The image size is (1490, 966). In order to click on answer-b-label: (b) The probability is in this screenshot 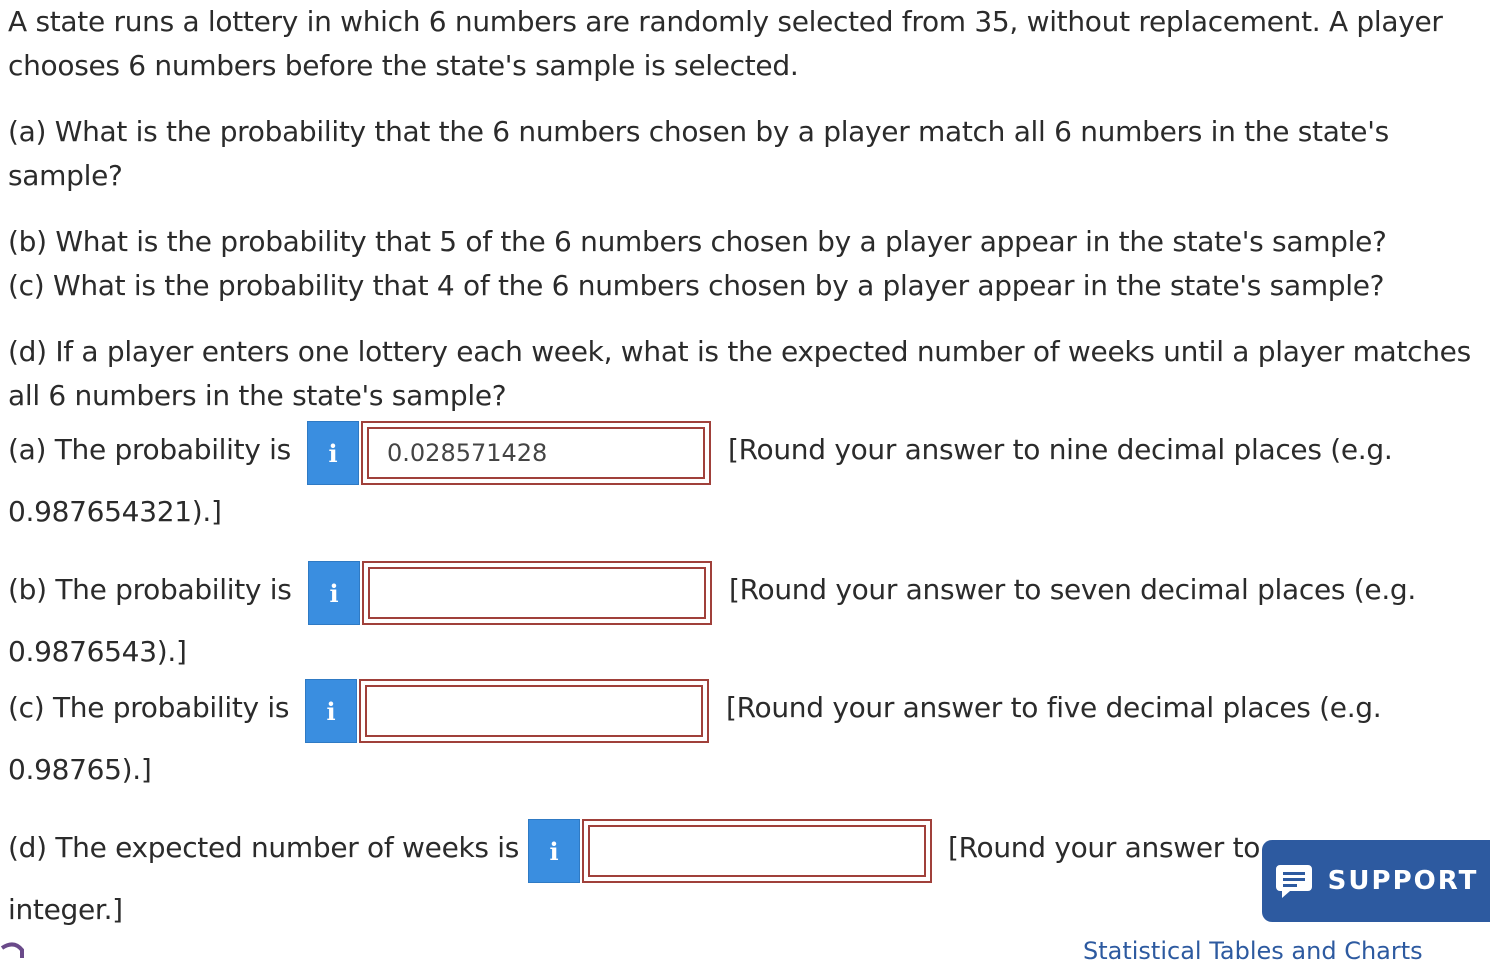, I will do `click(150, 589)`.